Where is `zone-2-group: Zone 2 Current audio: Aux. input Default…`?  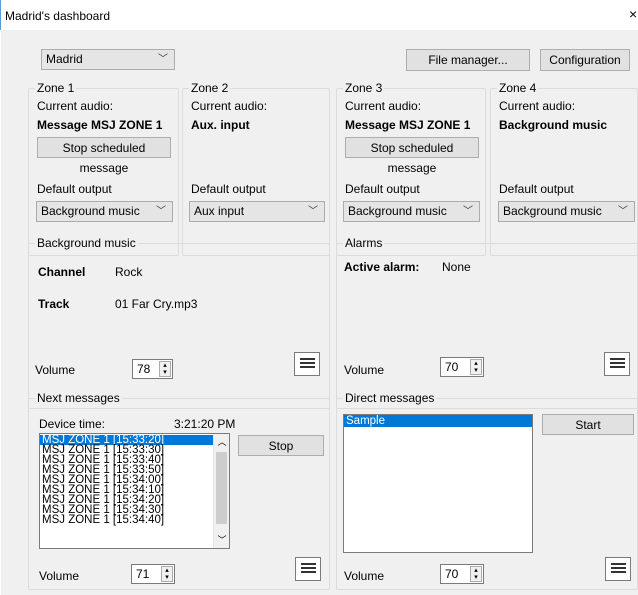 zone-2-group: Zone 2 Current audio: Aux. input Default… is located at coordinates (256, 168).